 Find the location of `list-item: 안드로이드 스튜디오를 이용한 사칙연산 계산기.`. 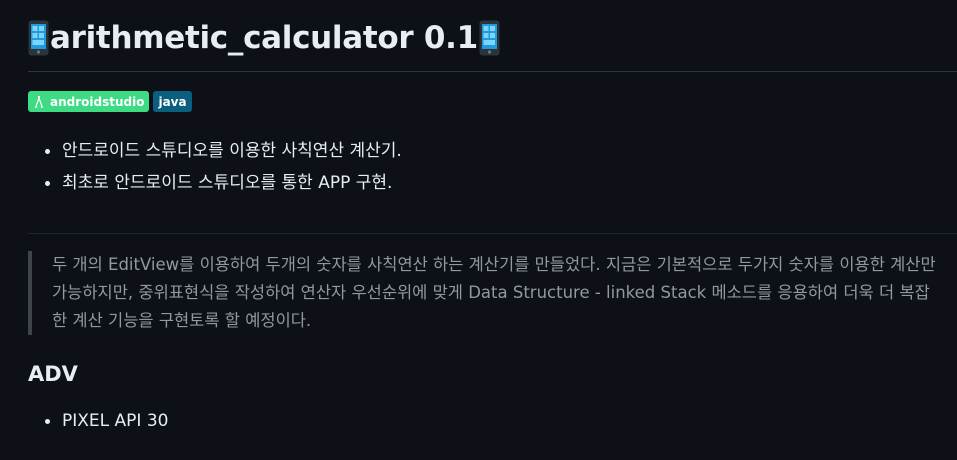

list-item: 안드로이드 스튜디오를 이용한 사칙연산 계산기. is located at coordinates (215, 151).